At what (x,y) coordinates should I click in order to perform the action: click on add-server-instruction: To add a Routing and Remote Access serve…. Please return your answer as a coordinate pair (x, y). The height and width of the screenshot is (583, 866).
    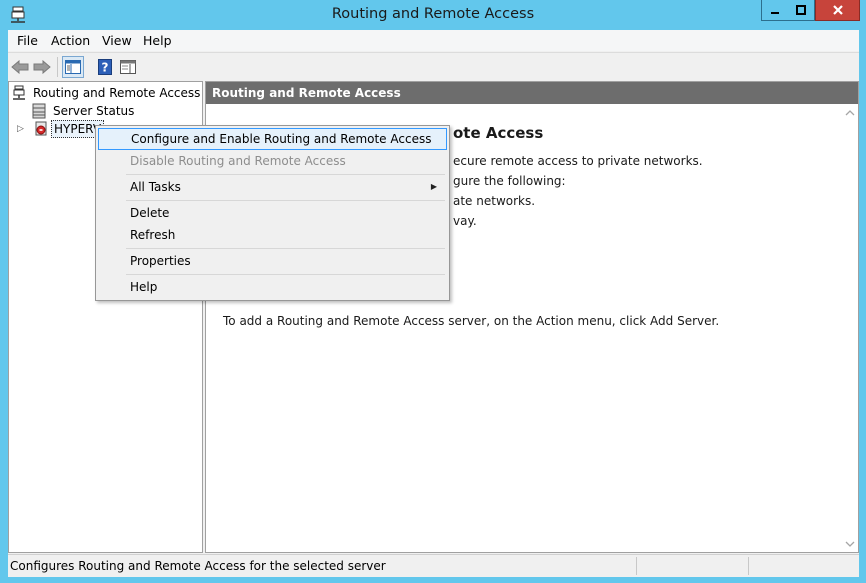
    Looking at the image, I should click on (471, 321).